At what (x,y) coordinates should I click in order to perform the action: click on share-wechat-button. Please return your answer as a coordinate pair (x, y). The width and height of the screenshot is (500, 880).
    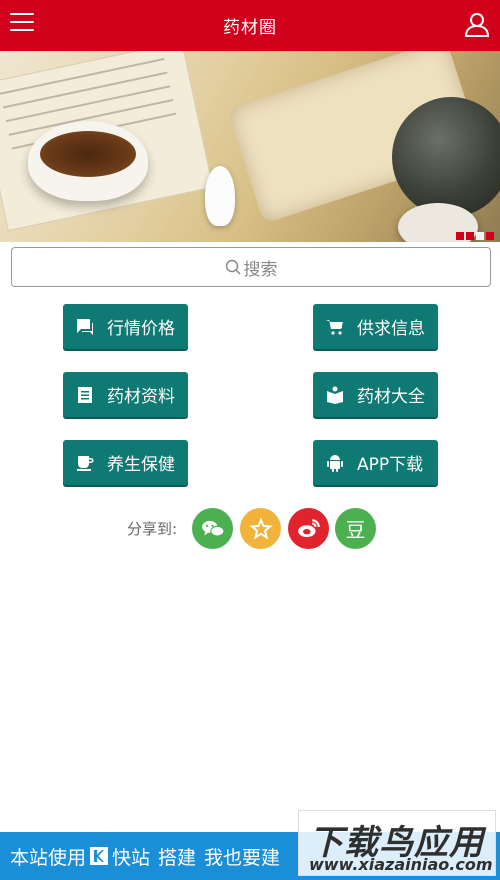
    Looking at the image, I should click on (212, 528).